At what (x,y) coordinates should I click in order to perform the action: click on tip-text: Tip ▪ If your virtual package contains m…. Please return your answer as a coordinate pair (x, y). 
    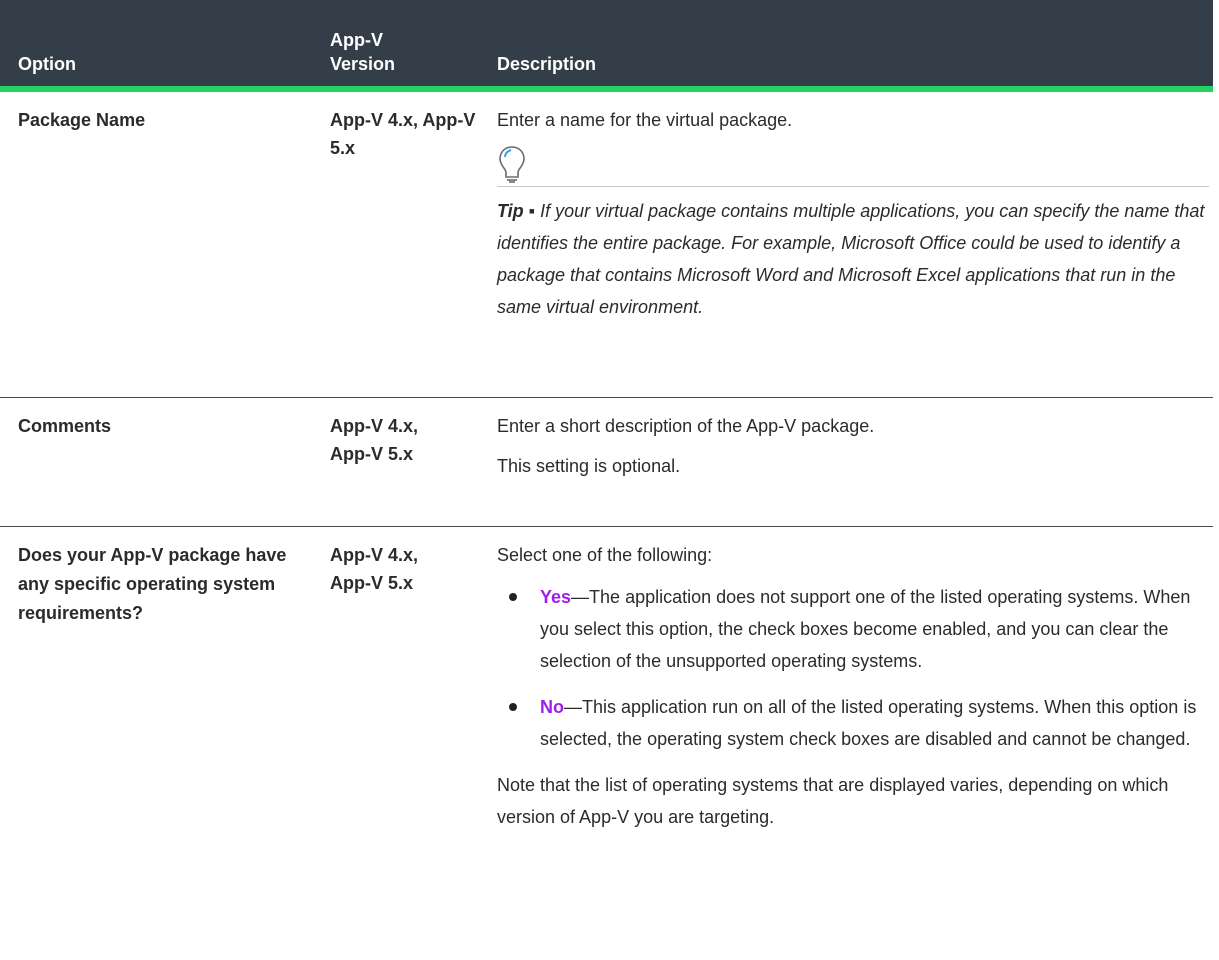
    Looking at the image, I should click on (852, 259).